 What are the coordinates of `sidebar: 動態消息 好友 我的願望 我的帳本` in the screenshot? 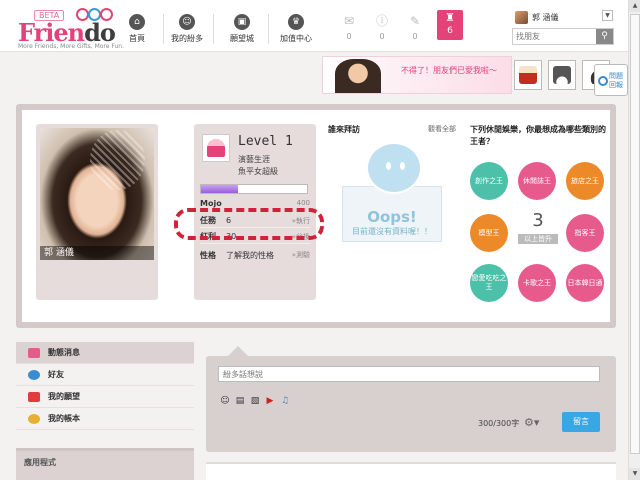 It's located at (105, 390).